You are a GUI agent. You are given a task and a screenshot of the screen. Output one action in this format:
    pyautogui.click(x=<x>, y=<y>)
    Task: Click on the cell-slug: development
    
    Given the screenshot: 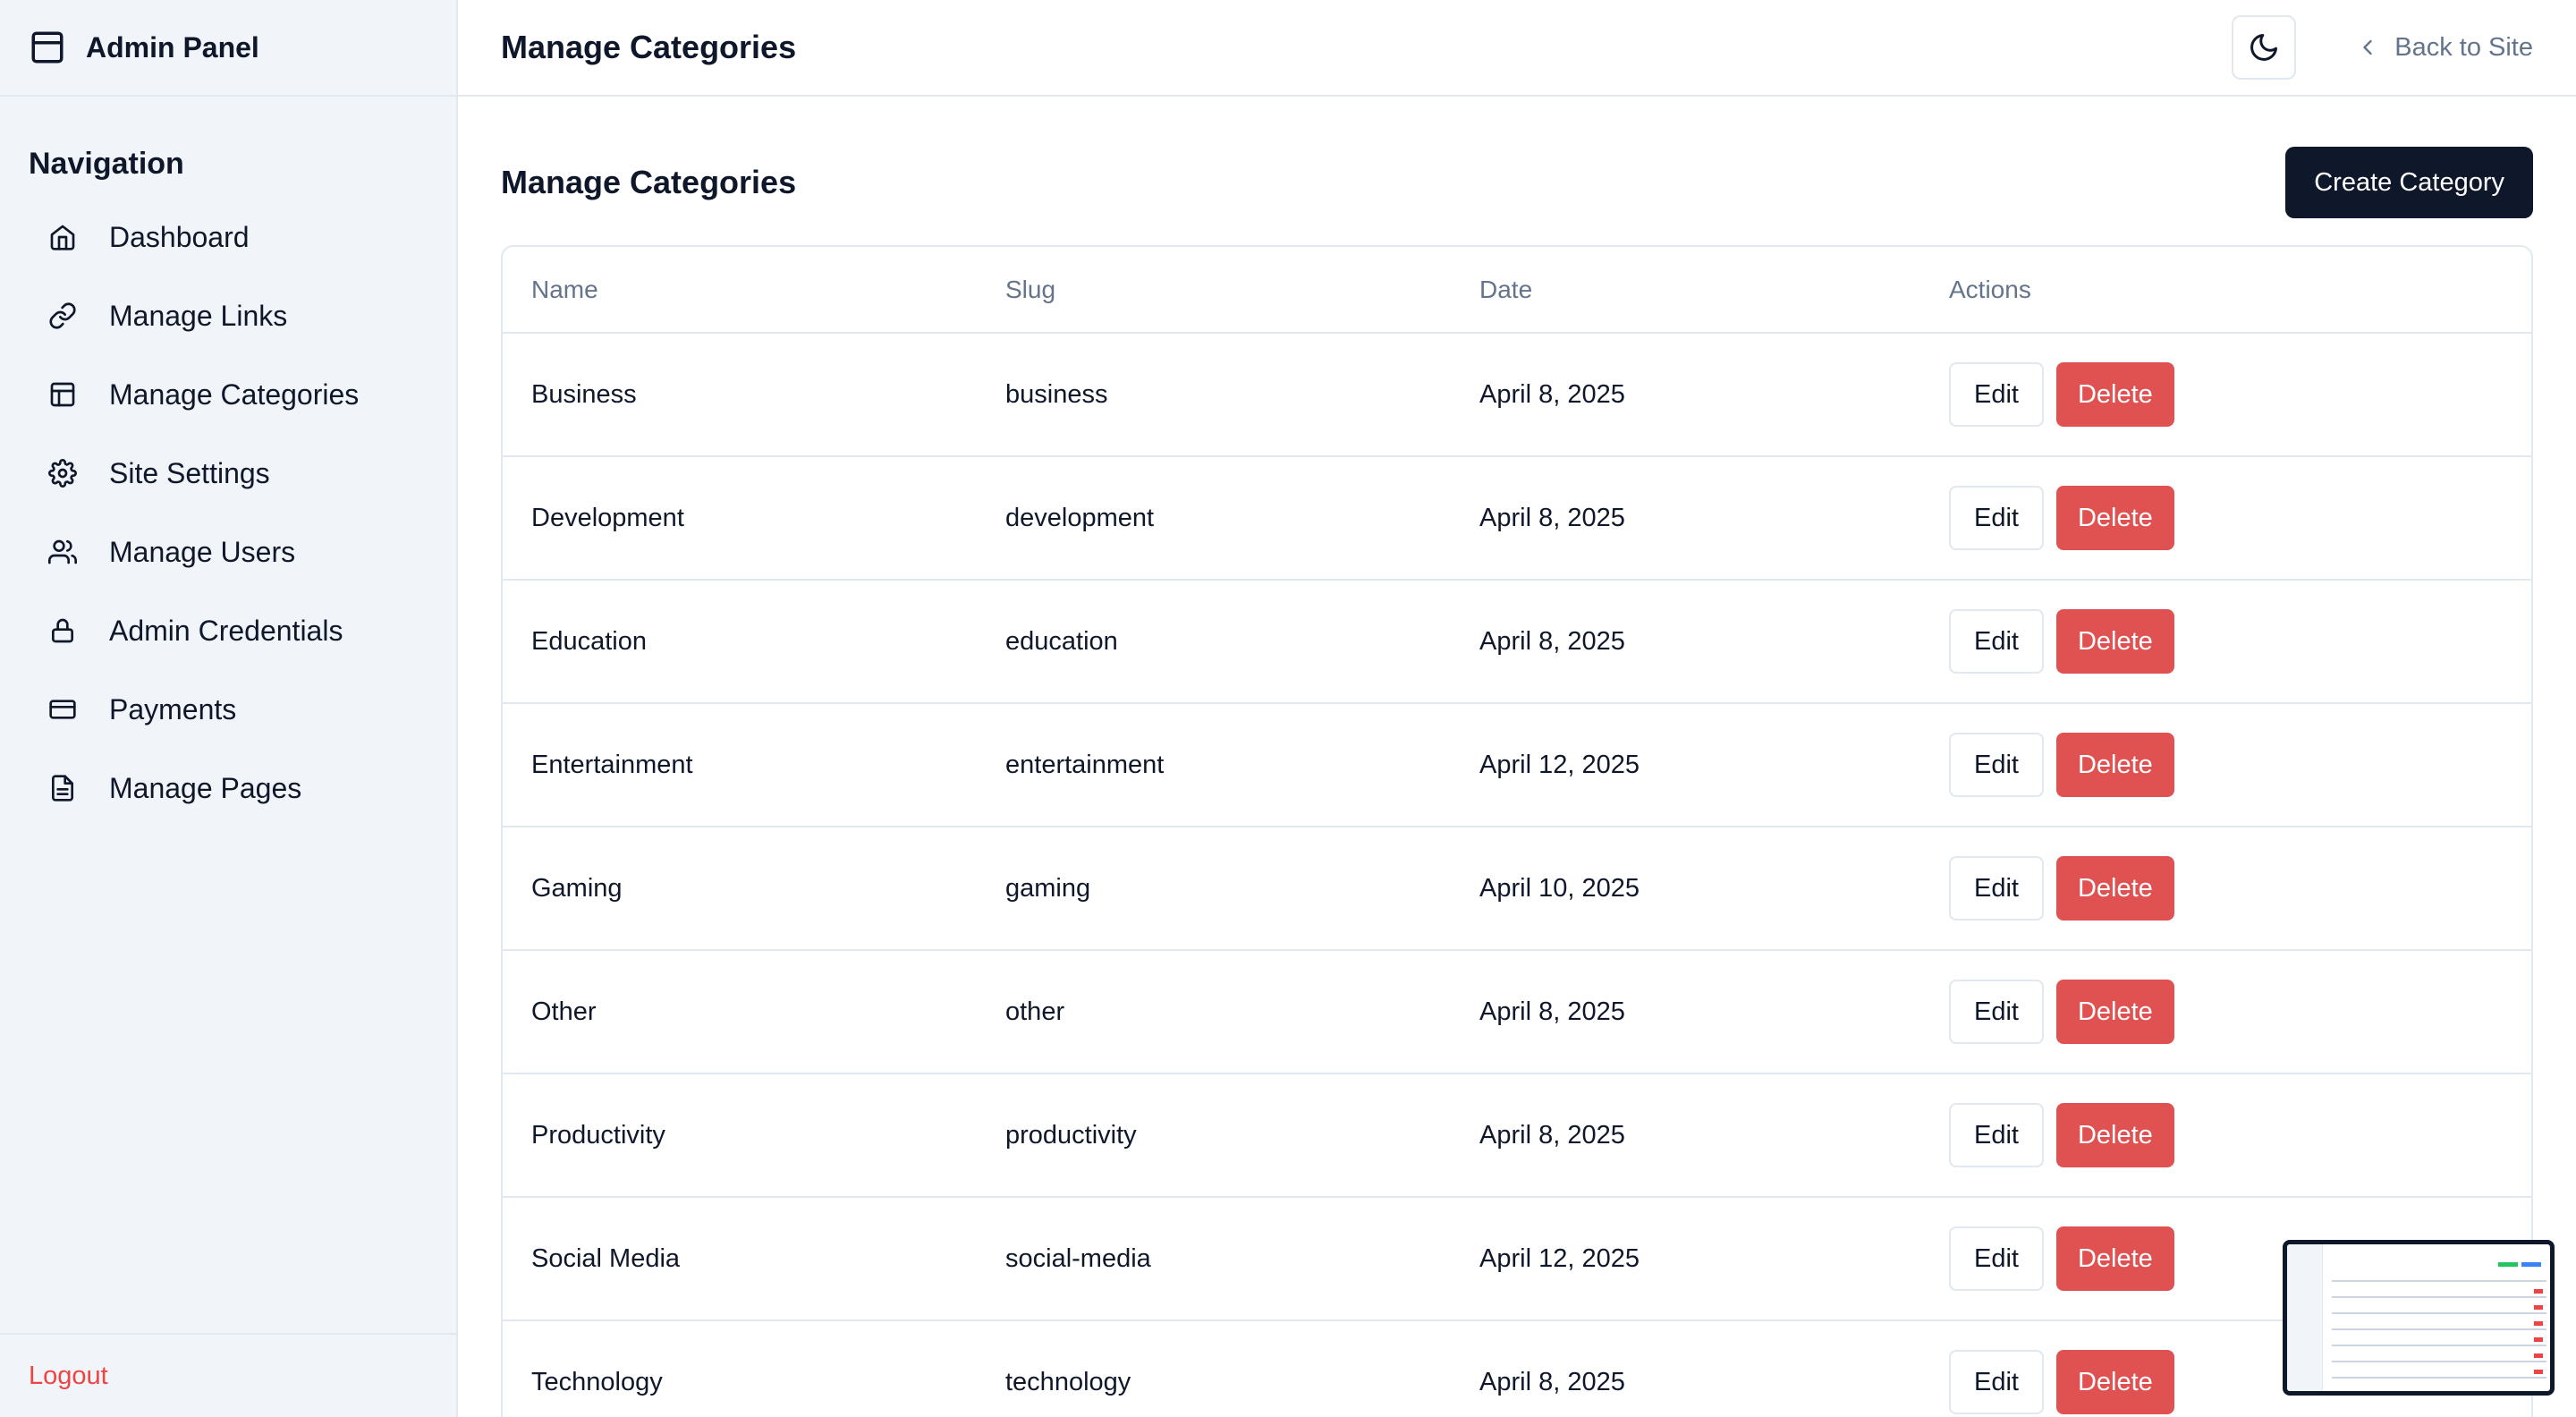 What is the action you would take?
    pyautogui.click(x=1214, y=518)
    